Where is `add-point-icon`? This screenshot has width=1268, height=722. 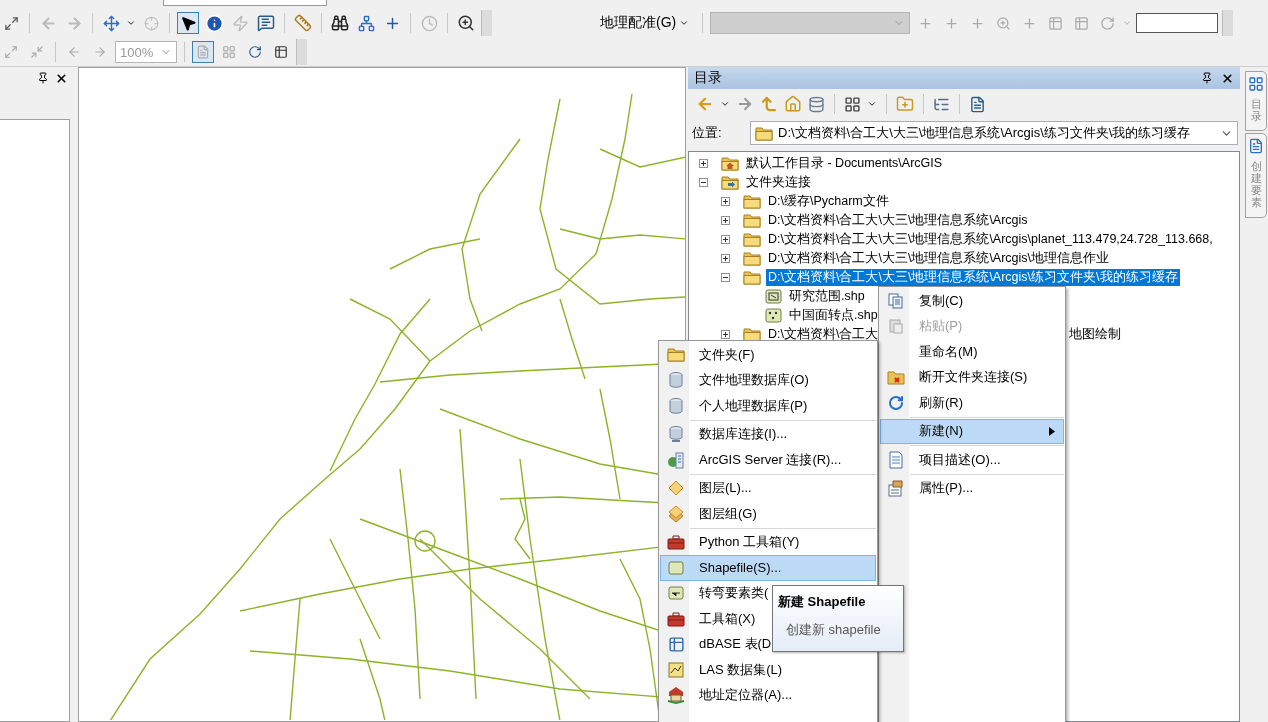 add-point-icon is located at coordinates (925, 23).